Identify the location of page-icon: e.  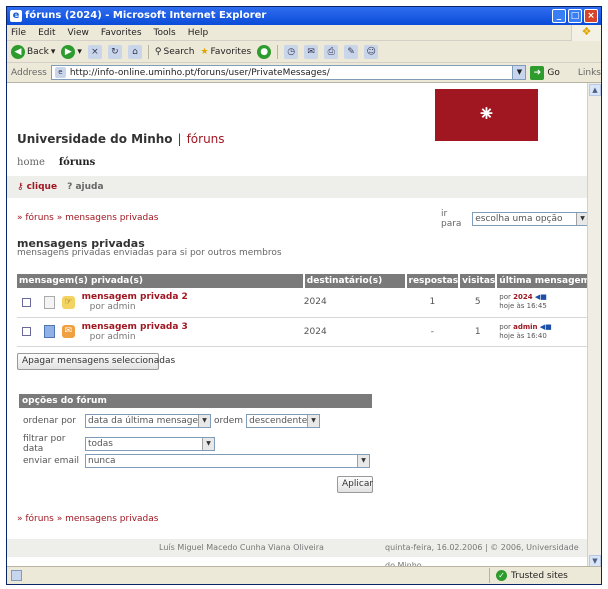
(60, 72).